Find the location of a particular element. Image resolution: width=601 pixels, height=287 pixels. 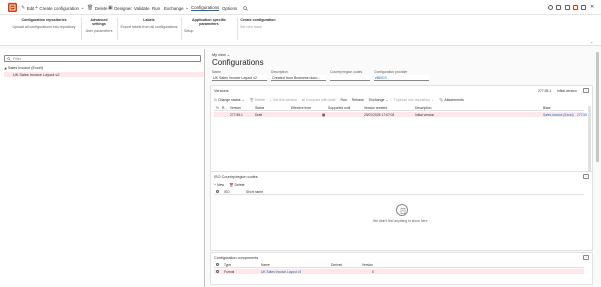

delete-version-button: 🗑 Delete is located at coordinates (257, 100).